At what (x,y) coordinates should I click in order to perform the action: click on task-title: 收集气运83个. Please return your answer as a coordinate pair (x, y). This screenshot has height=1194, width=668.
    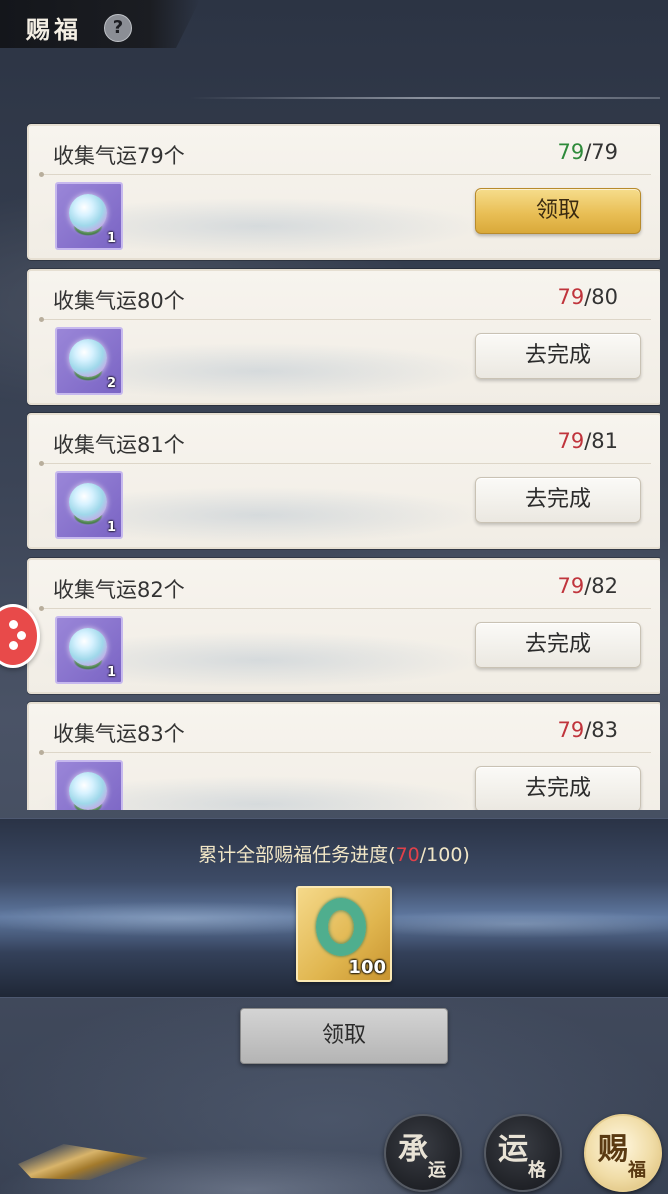
    Looking at the image, I should click on (119, 734).